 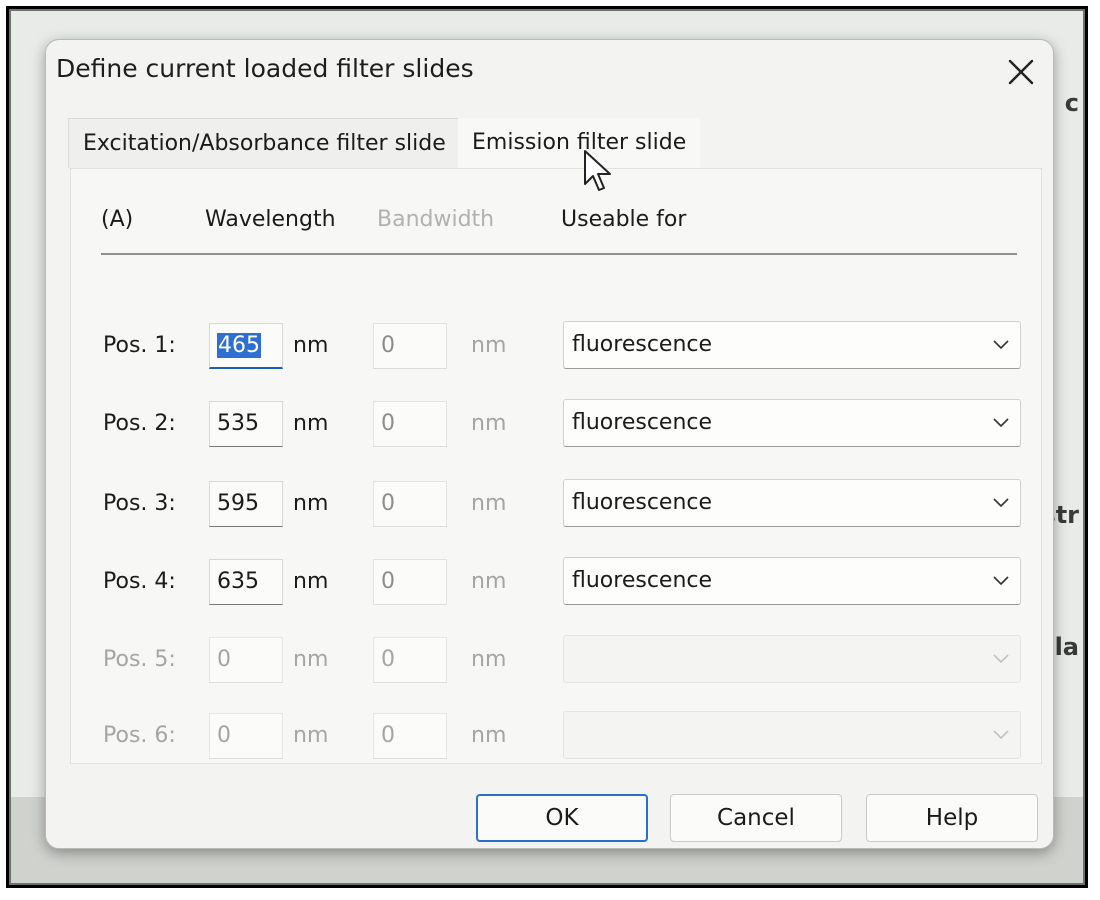 I want to click on position-label: Pos. 5:, so click(x=139, y=659).